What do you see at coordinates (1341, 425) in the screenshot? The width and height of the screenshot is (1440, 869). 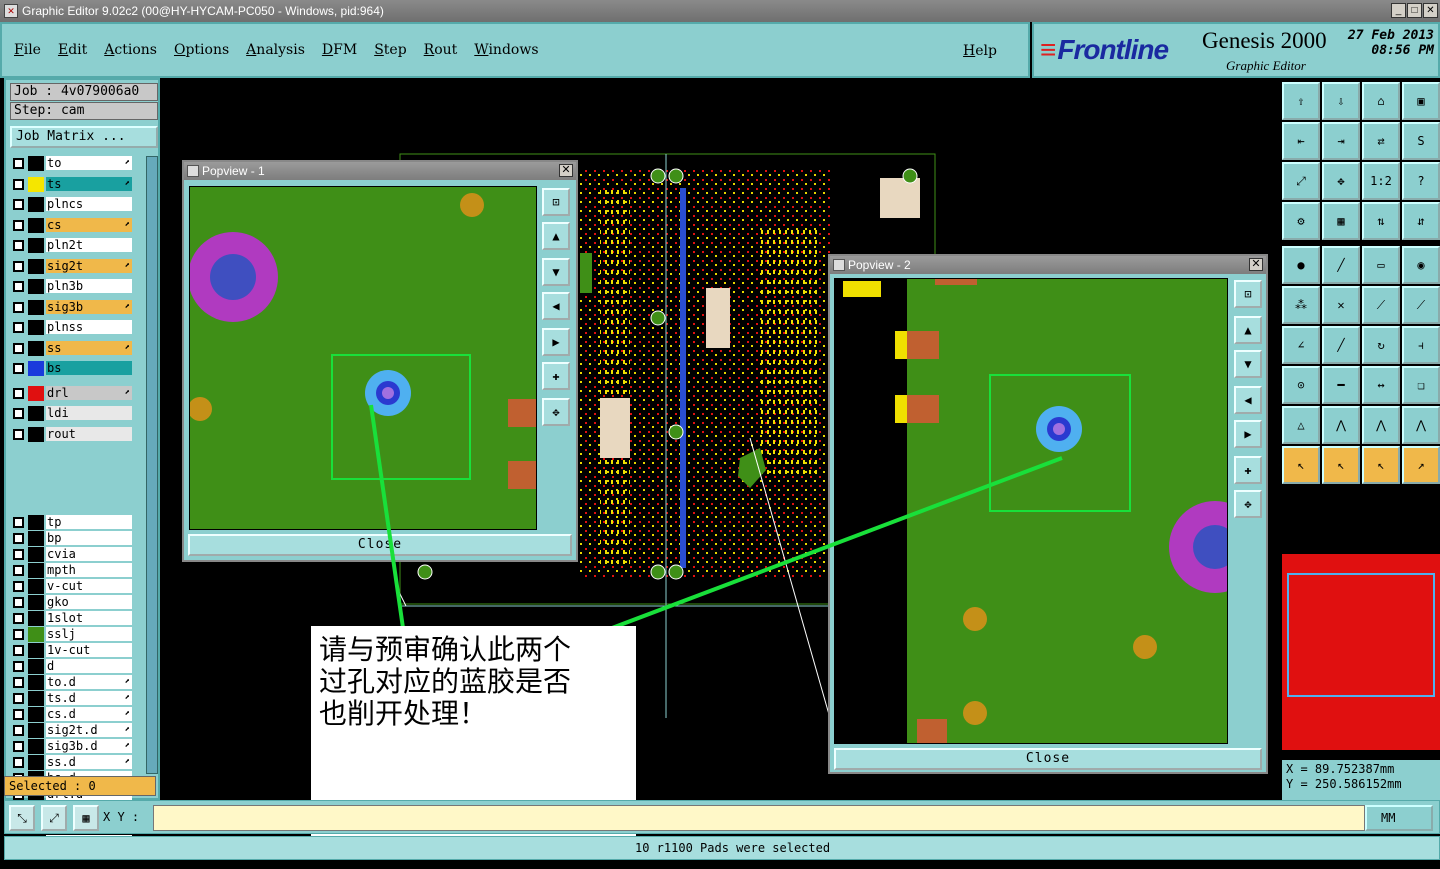 I see `peak-icon: ⋀` at bounding box center [1341, 425].